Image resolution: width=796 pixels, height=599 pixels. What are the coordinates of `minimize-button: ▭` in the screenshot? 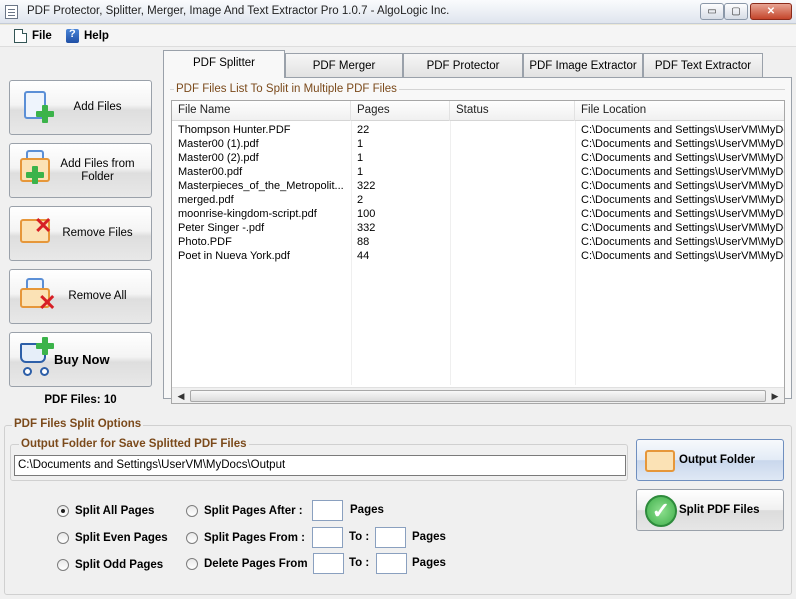 It's located at (712, 11).